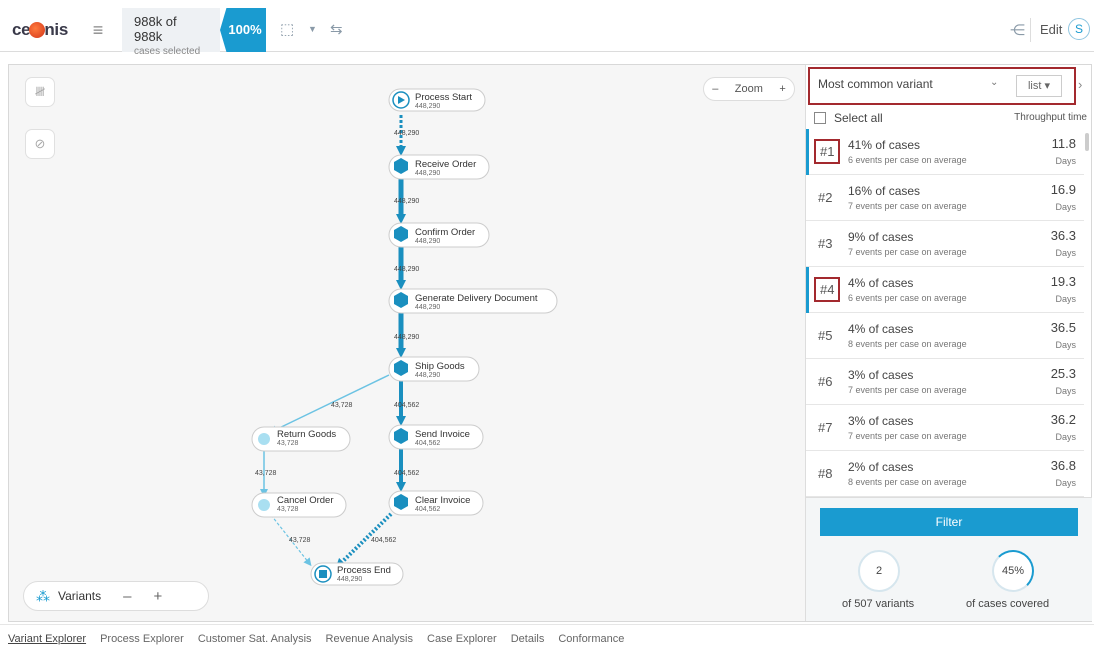 The height and width of the screenshot is (652, 1094). Describe the element at coordinates (1063, 327) in the screenshot. I see `variant-days: 36.5` at that location.